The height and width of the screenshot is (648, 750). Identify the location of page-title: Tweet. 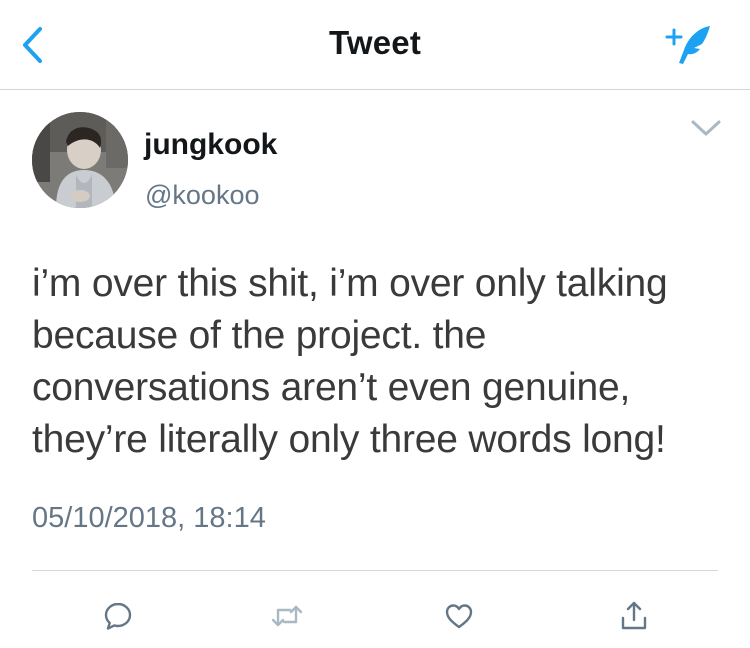
(375, 42).